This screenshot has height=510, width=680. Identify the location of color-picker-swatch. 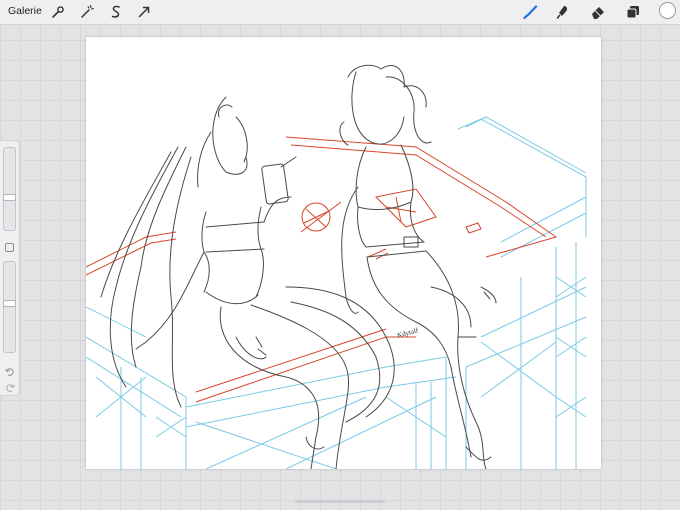
(667, 10).